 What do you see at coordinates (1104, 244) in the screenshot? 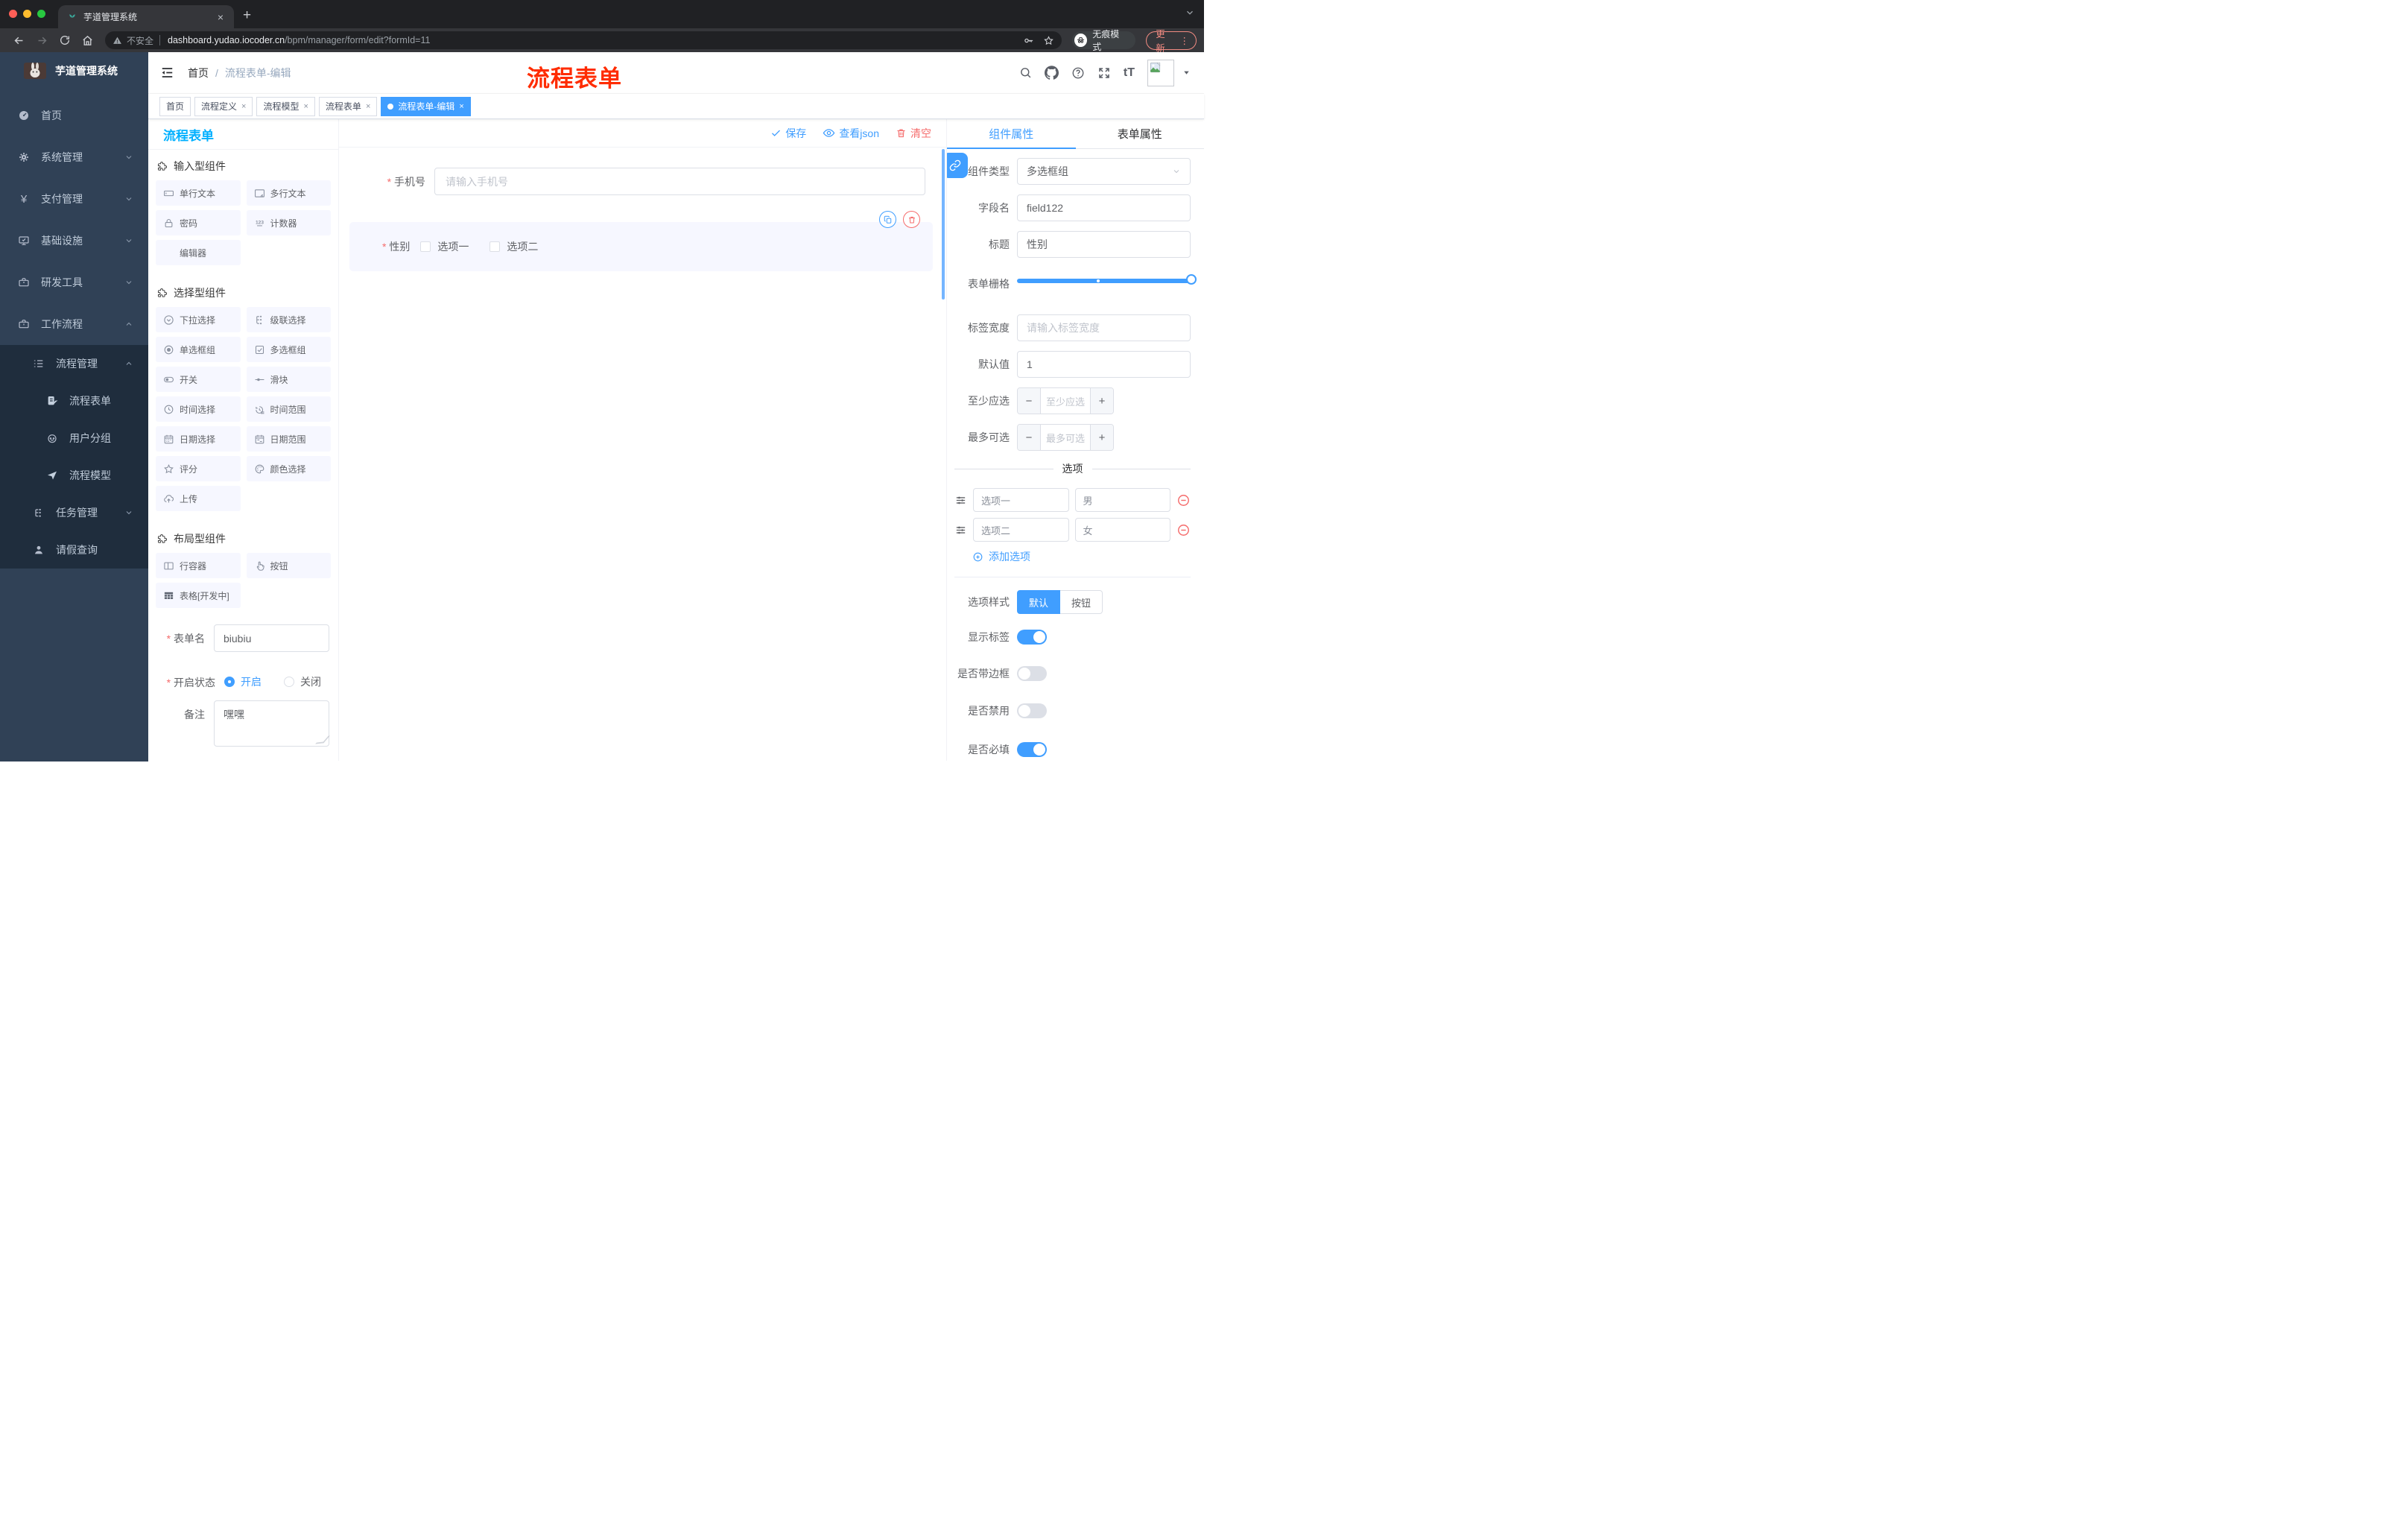
I see `title-input: 性别` at bounding box center [1104, 244].